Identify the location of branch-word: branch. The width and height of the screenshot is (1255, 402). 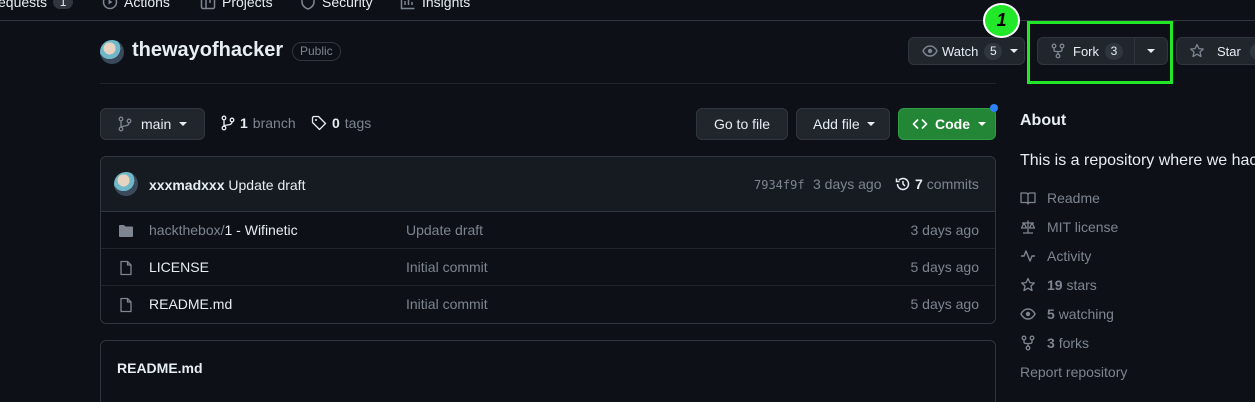
(274, 123).